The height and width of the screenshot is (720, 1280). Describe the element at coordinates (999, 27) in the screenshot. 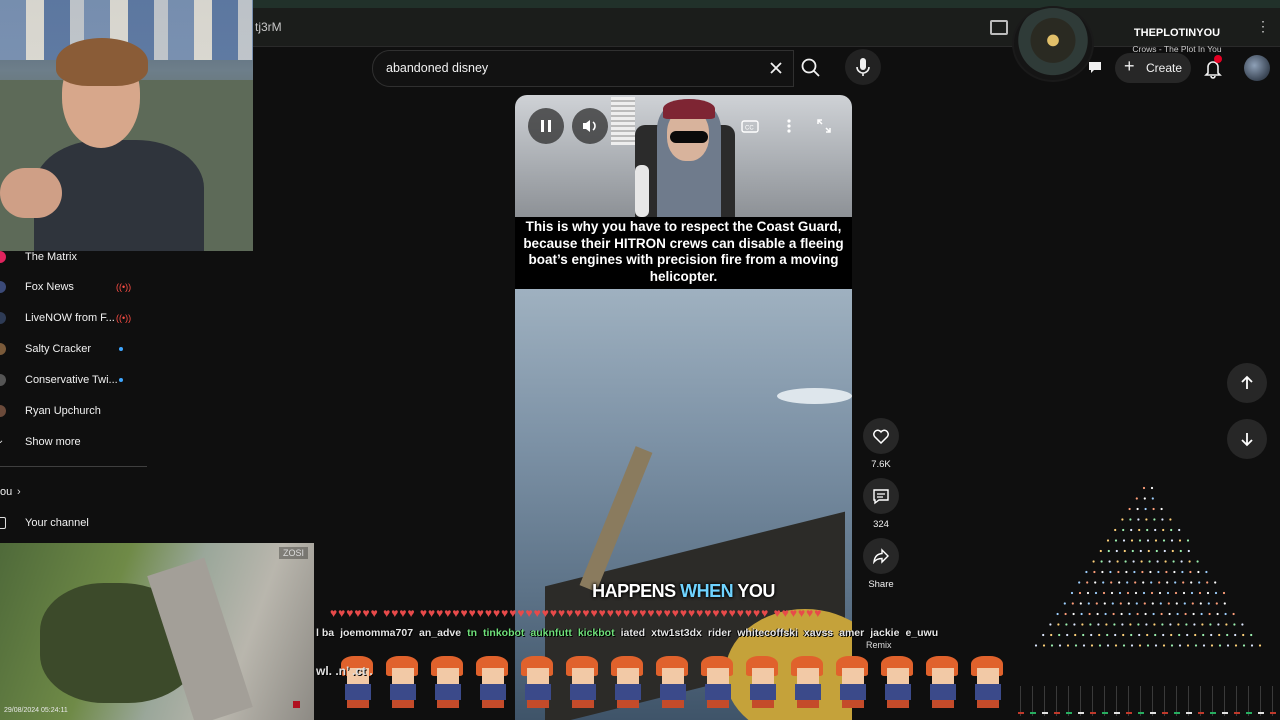

I see `cast-icon` at that location.